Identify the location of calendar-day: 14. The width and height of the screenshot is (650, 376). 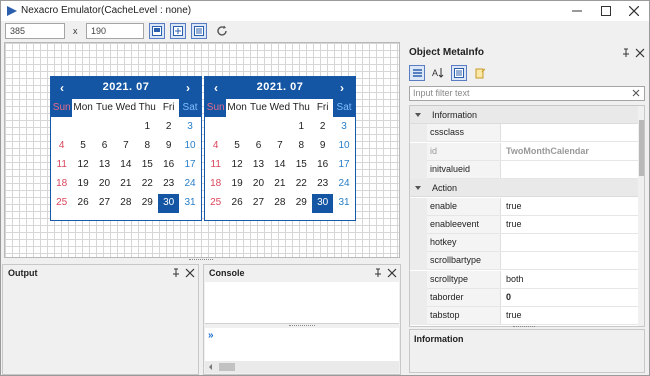
(125, 165).